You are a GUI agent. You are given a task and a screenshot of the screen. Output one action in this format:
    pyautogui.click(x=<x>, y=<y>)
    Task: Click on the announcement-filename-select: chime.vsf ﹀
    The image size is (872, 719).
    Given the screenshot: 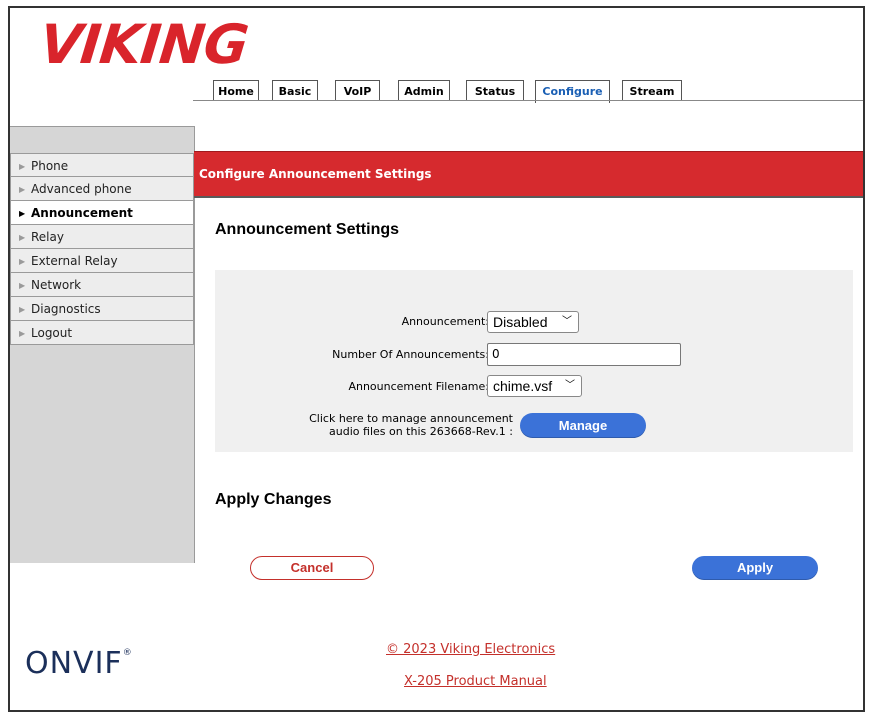 What is the action you would take?
    pyautogui.click(x=534, y=386)
    